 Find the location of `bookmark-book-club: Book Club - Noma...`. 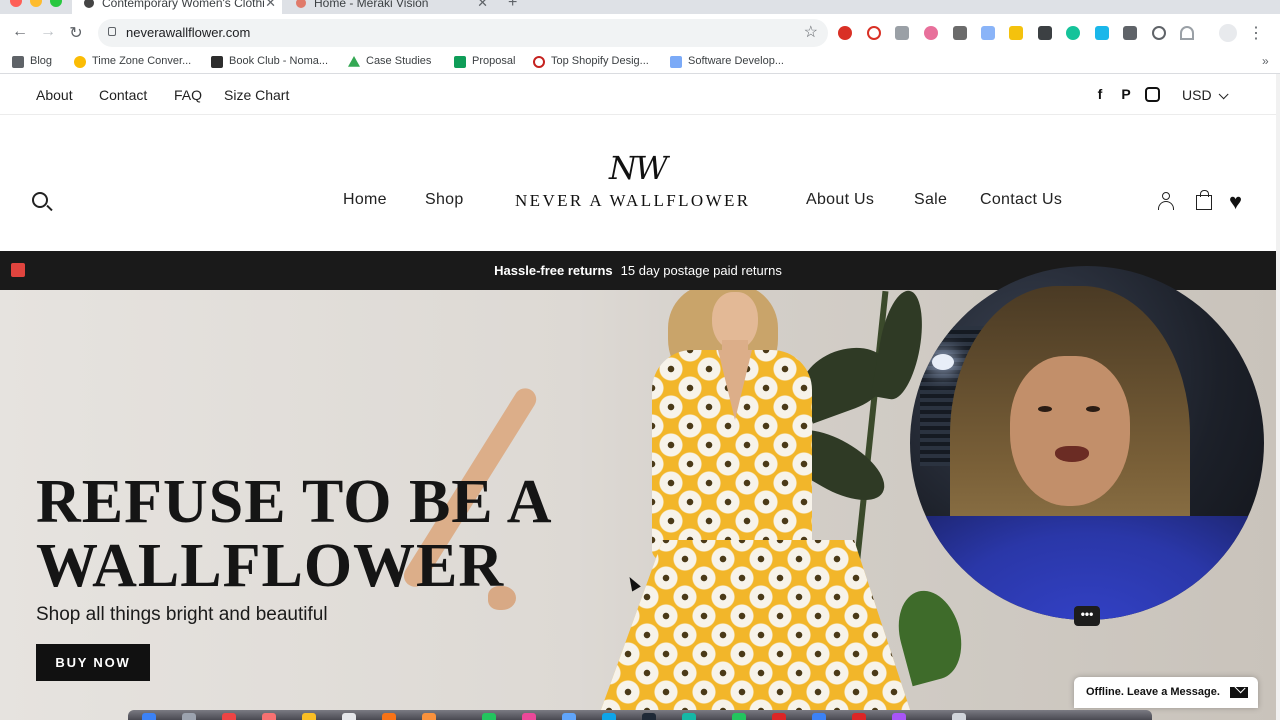

bookmark-book-club: Book Club - Noma... is located at coordinates (270, 61).